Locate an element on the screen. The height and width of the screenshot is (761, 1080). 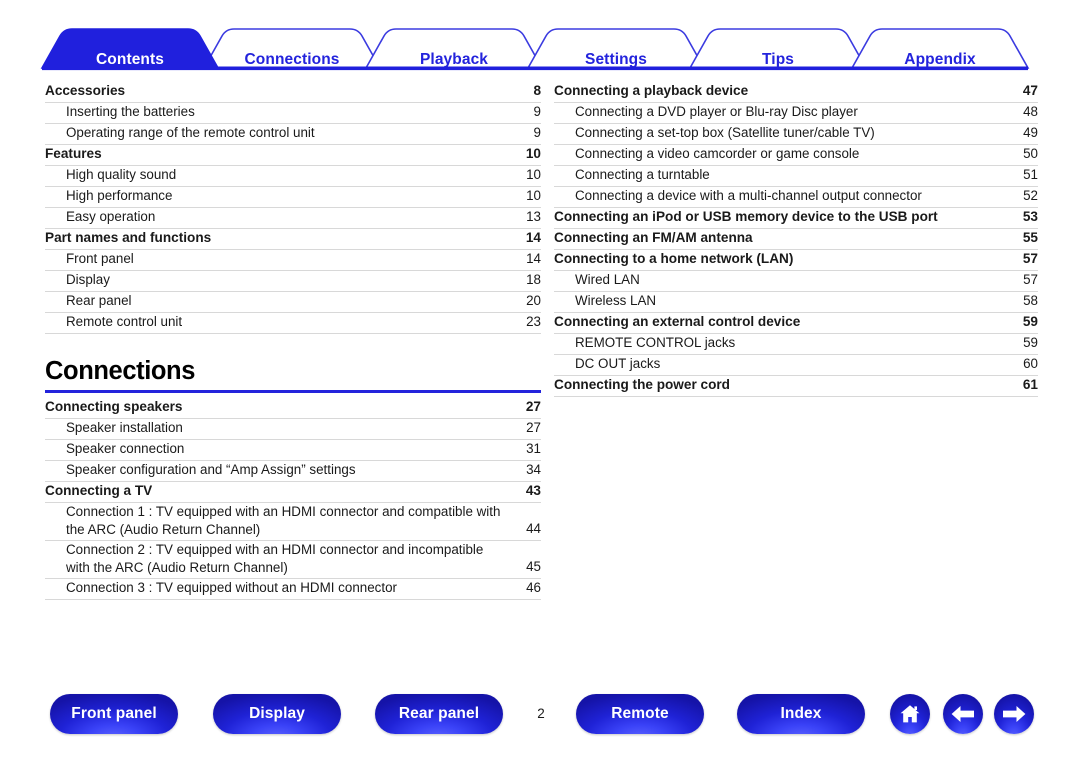
toc-entry-title: Part names and functions is located at coordinates (128, 237).